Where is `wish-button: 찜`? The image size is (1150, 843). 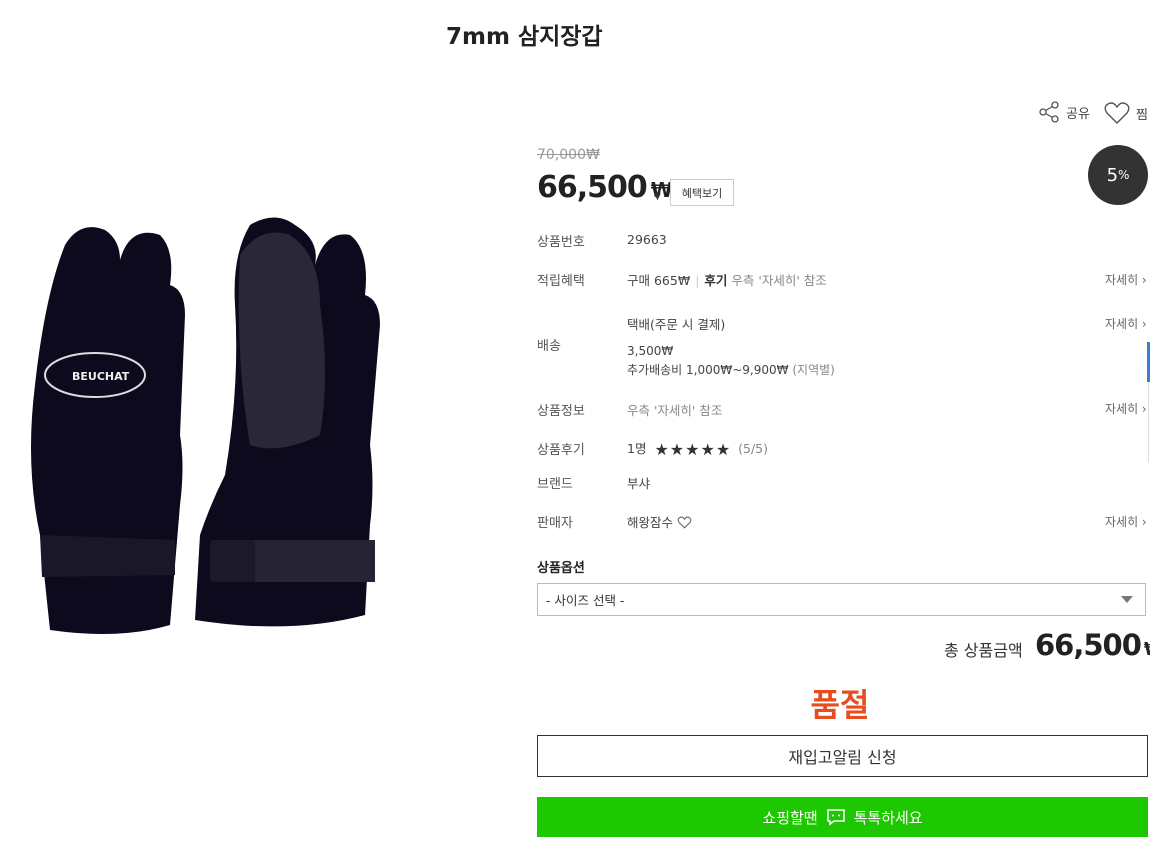
wish-button: 찜 is located at coordinates (1126, 113).